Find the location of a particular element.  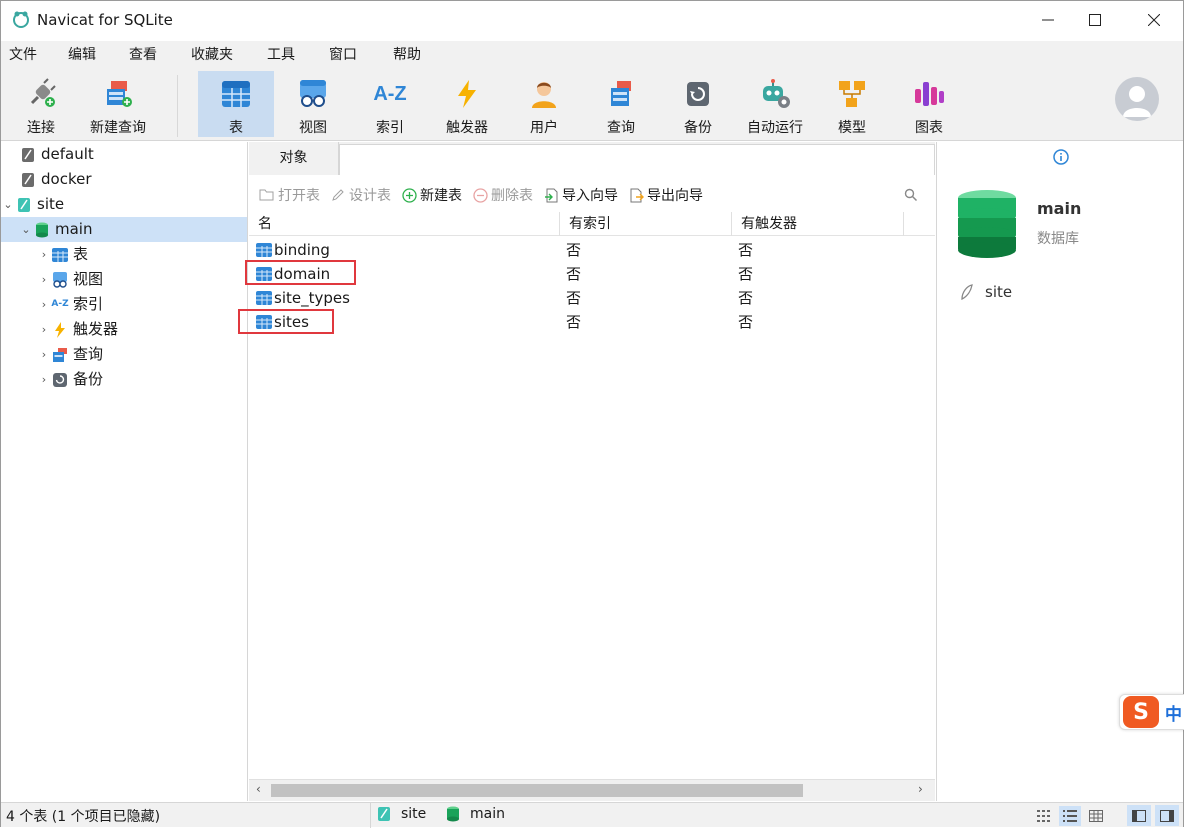

backup-button: 备份 is located at coordinates (698, 104).